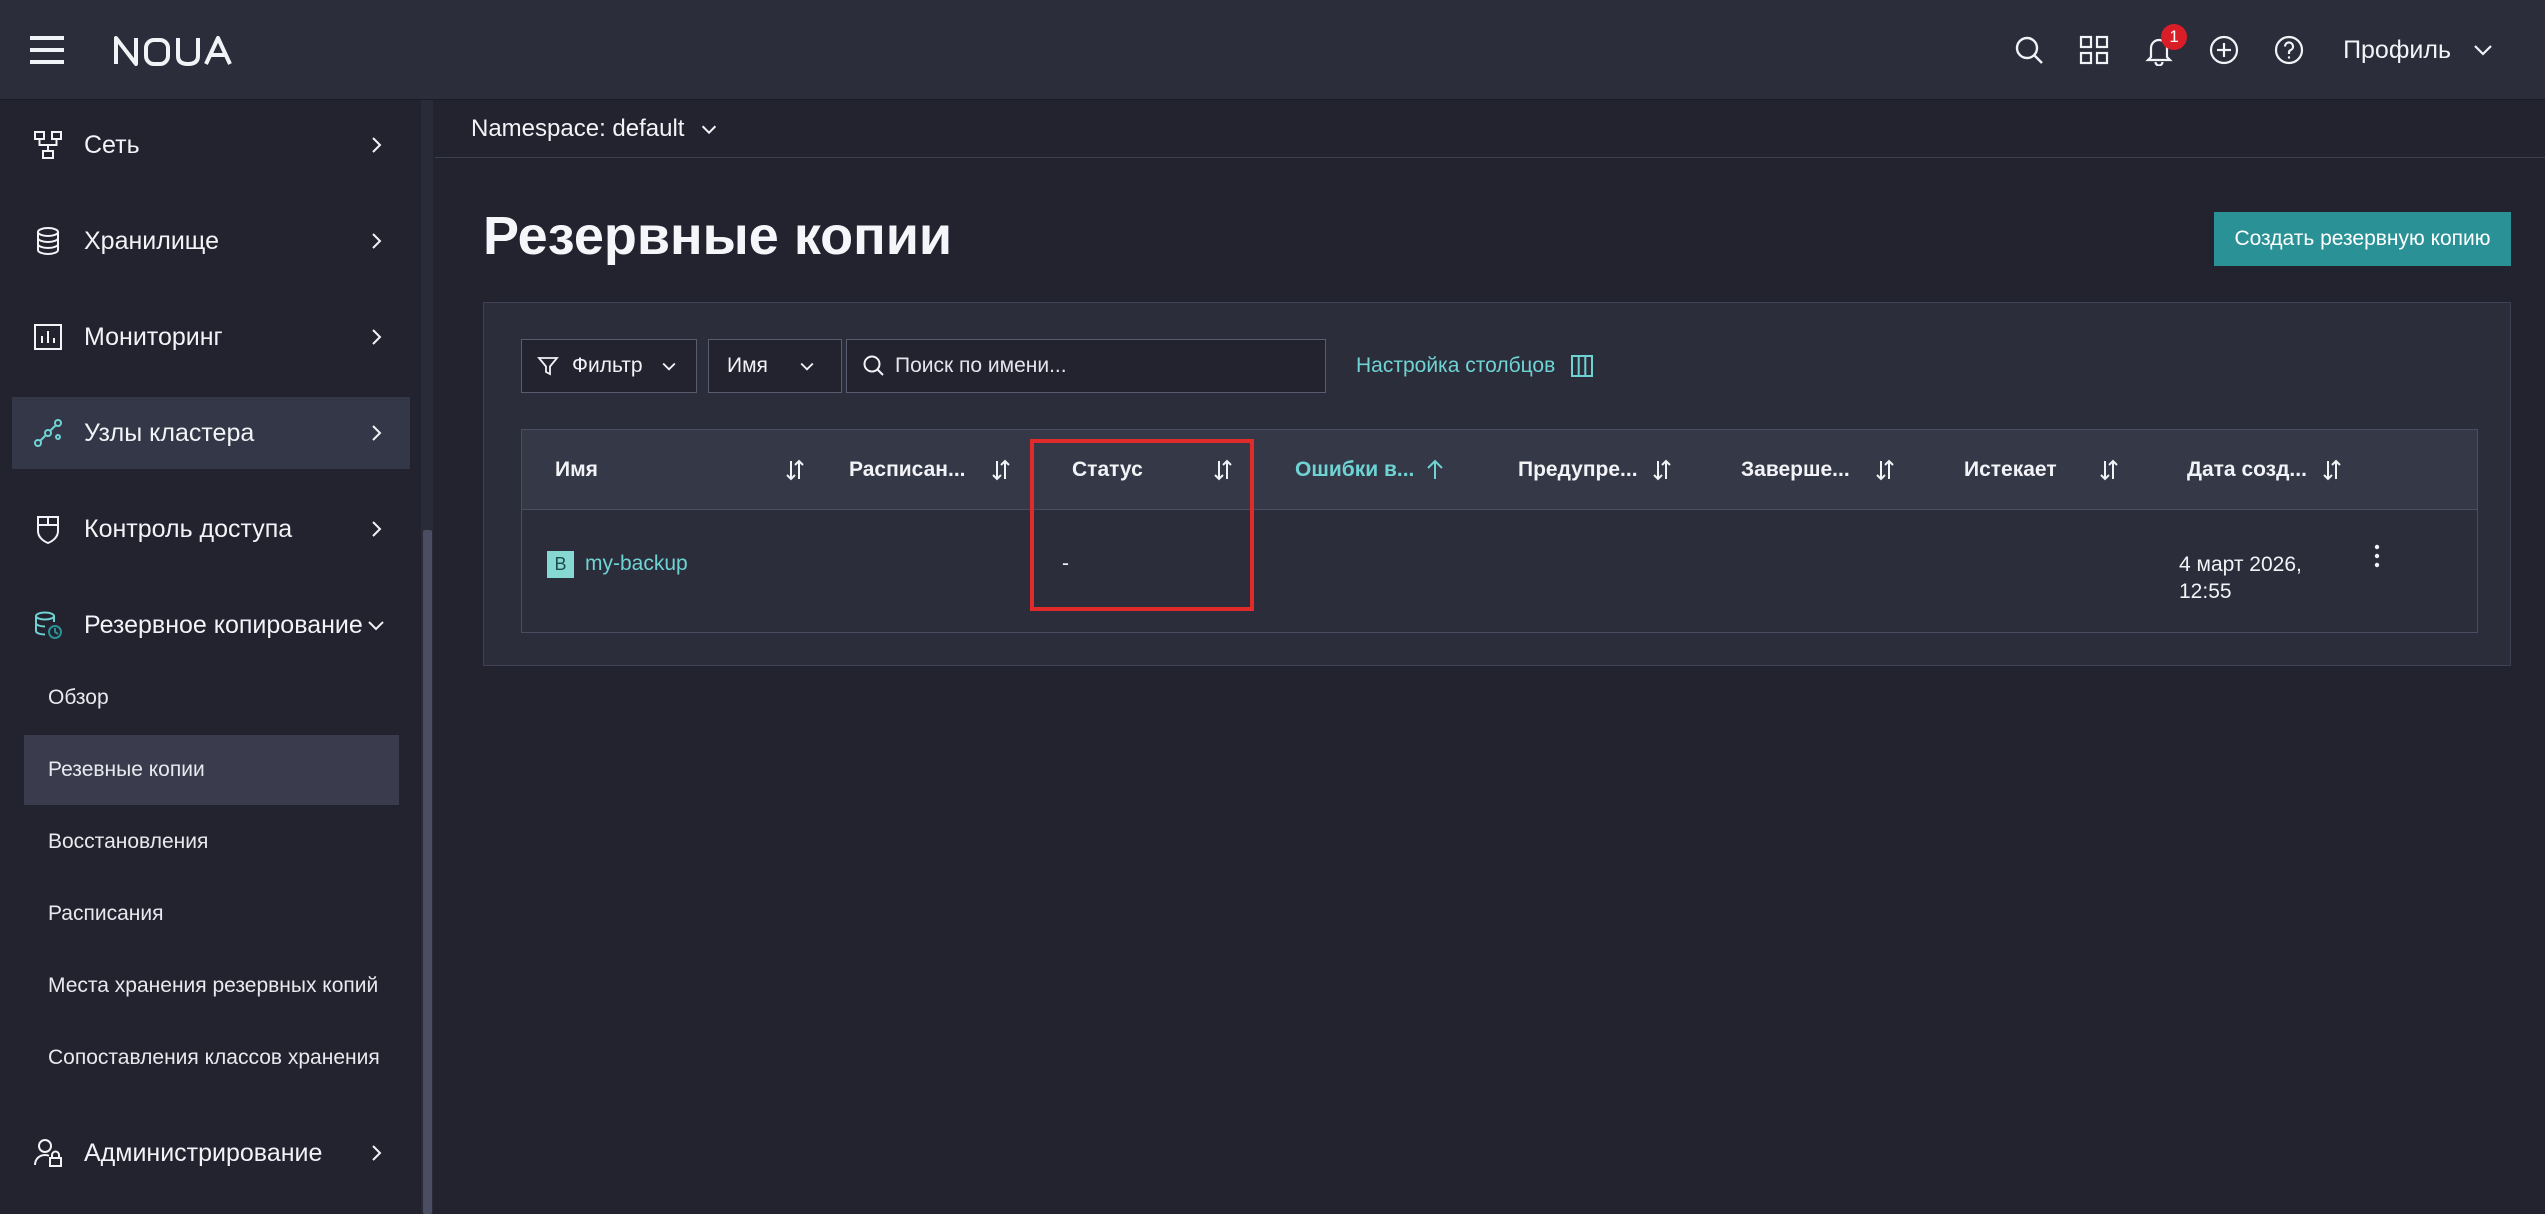 Image resolution: width=2545 pixels, height=1214 pixels. I want to click on table-row: B my-backup - 4 март 2026, 12:55, so click(1499, 571).